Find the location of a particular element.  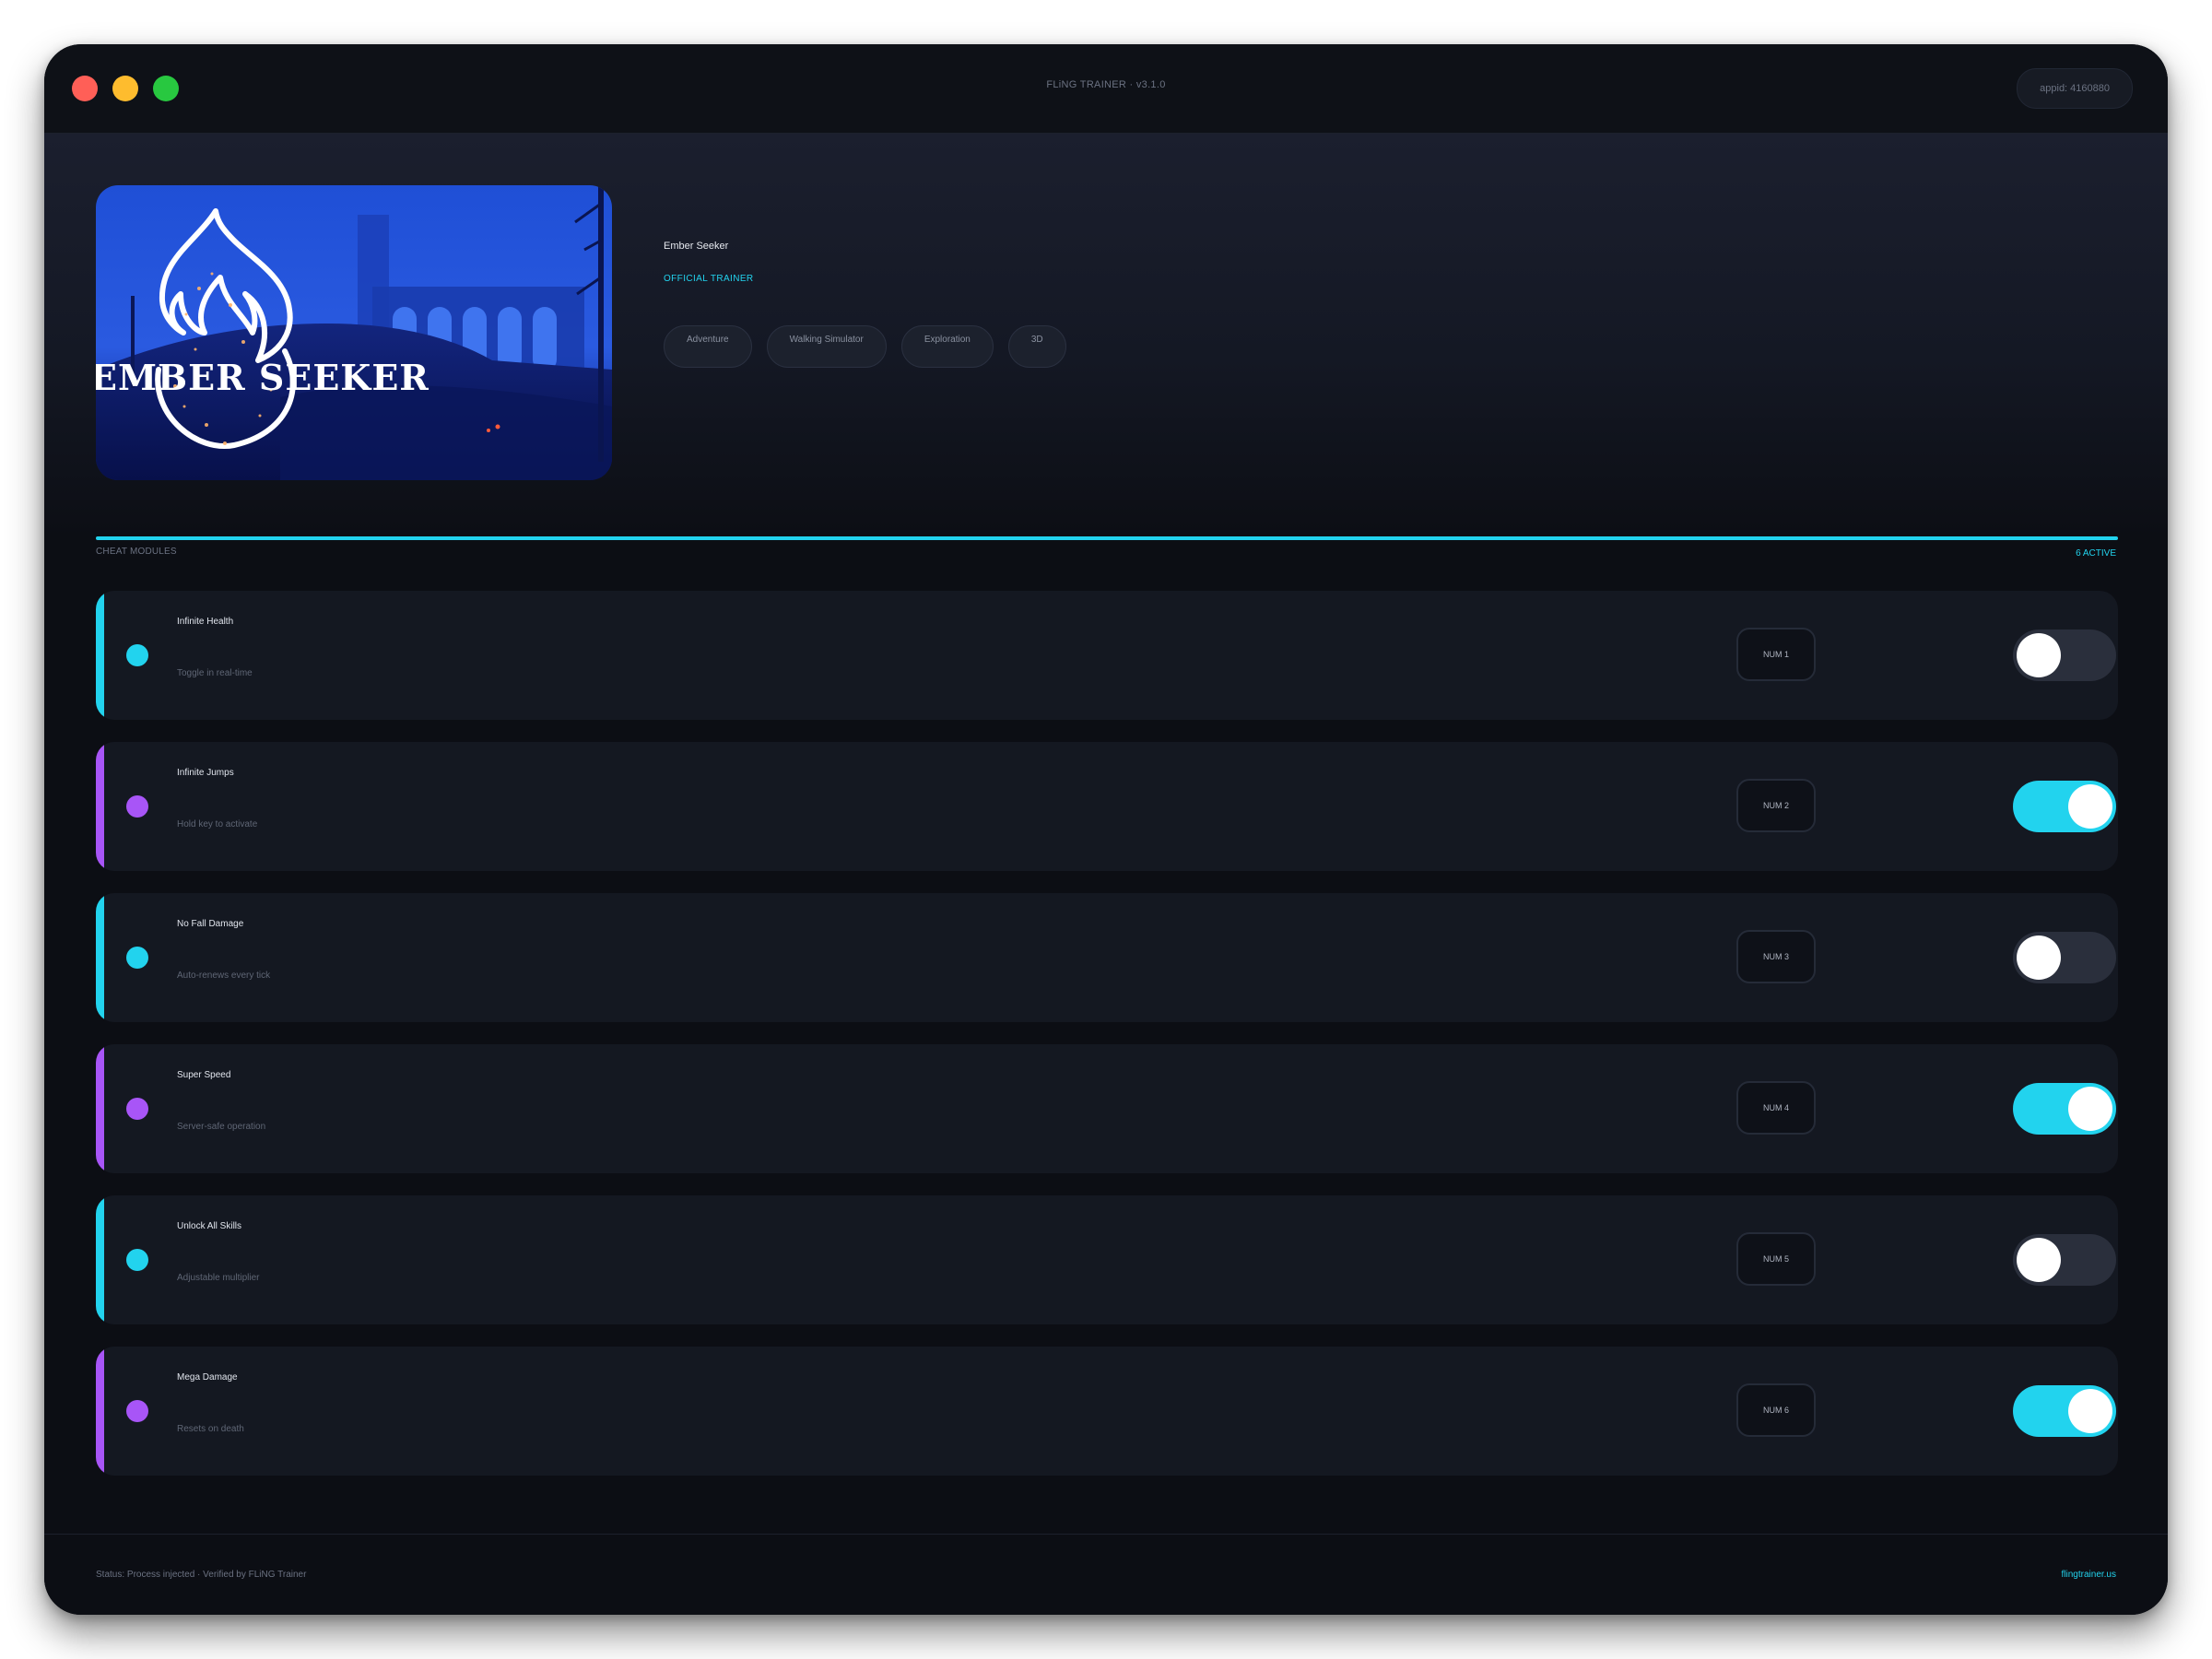

cheat-description: Server-safe operation is located at coordinates (221, 1127).